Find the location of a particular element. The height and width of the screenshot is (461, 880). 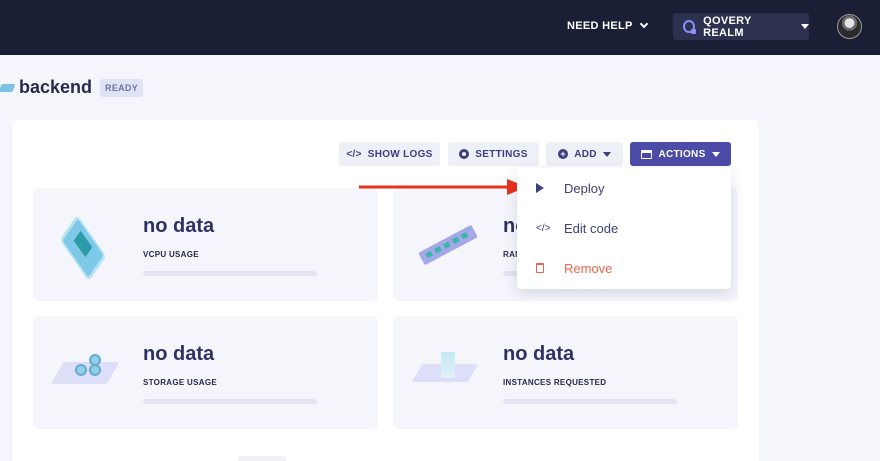

add-label: ADD is located at coordinates (585, 154).